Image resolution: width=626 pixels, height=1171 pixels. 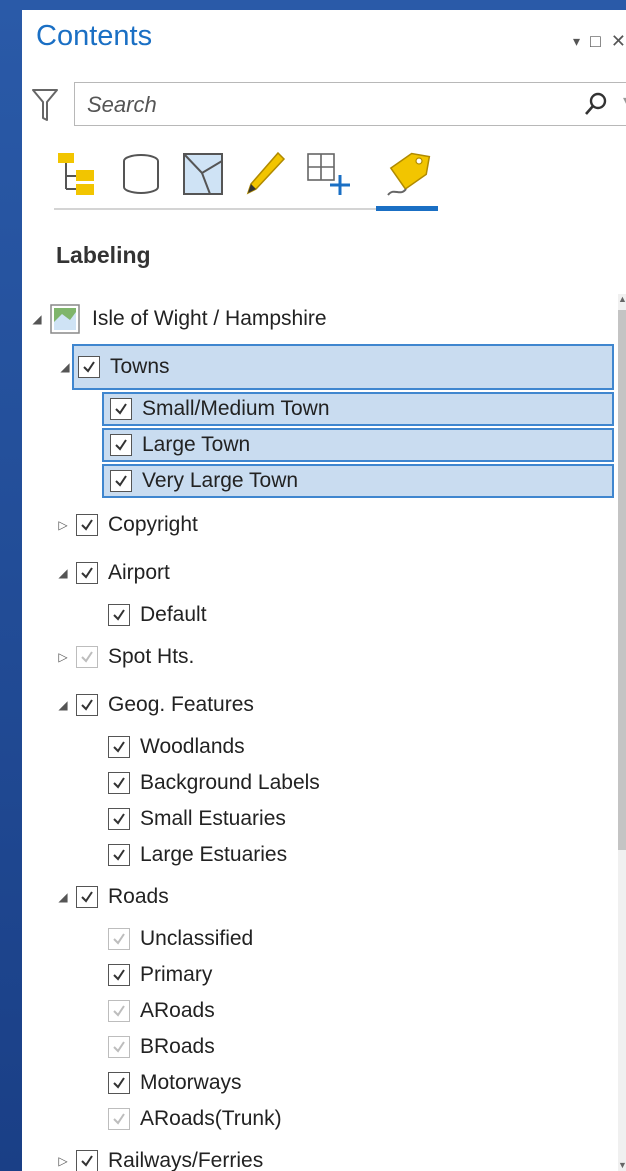 What do you see at coordinates (358, 975) in the screenshot?
I see `tree-item-primary: Primary` at bounding box center [358, 975].